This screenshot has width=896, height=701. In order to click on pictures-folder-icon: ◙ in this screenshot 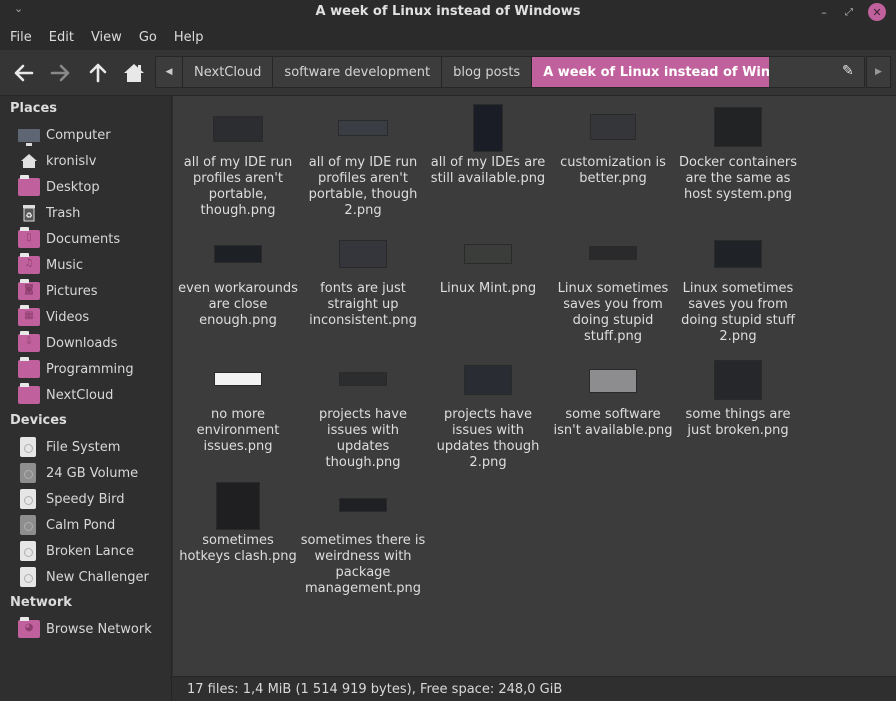, I will do `click(29, 289)`.